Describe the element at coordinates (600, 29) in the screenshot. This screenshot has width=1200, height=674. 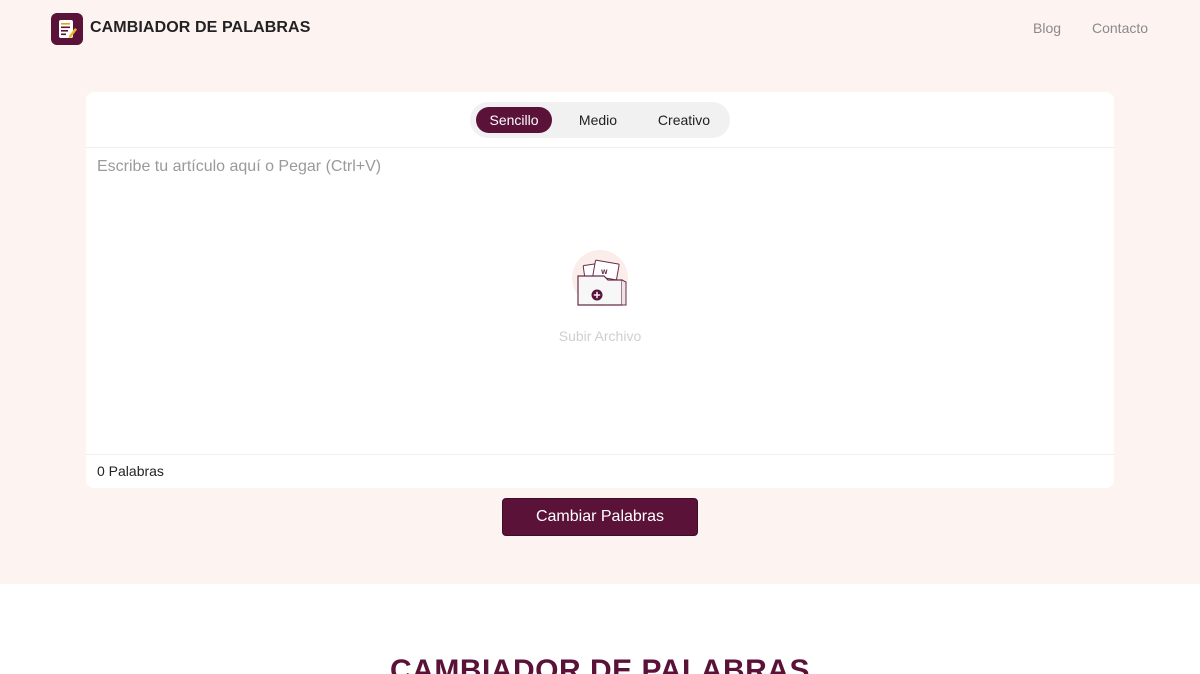
I see `top-header: CAMBIADOR DE PALABRAS Blog Contacto` at that location.